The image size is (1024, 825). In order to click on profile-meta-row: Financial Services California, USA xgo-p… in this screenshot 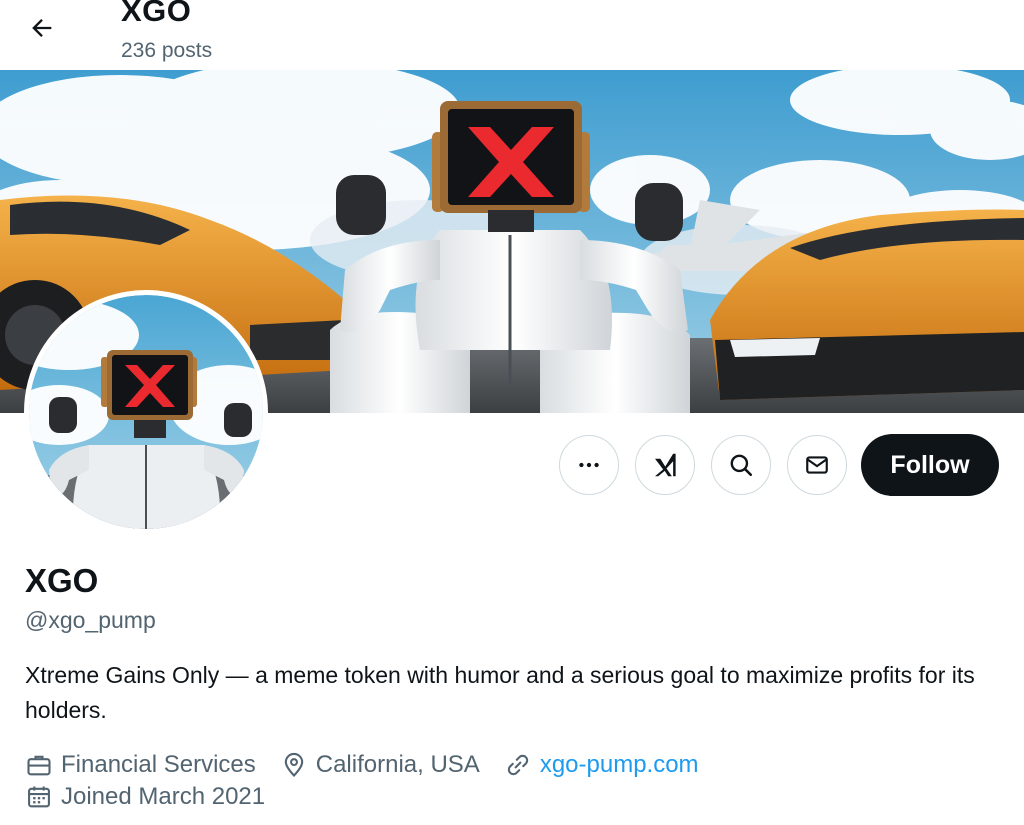, I will do `click(374, 765)`.